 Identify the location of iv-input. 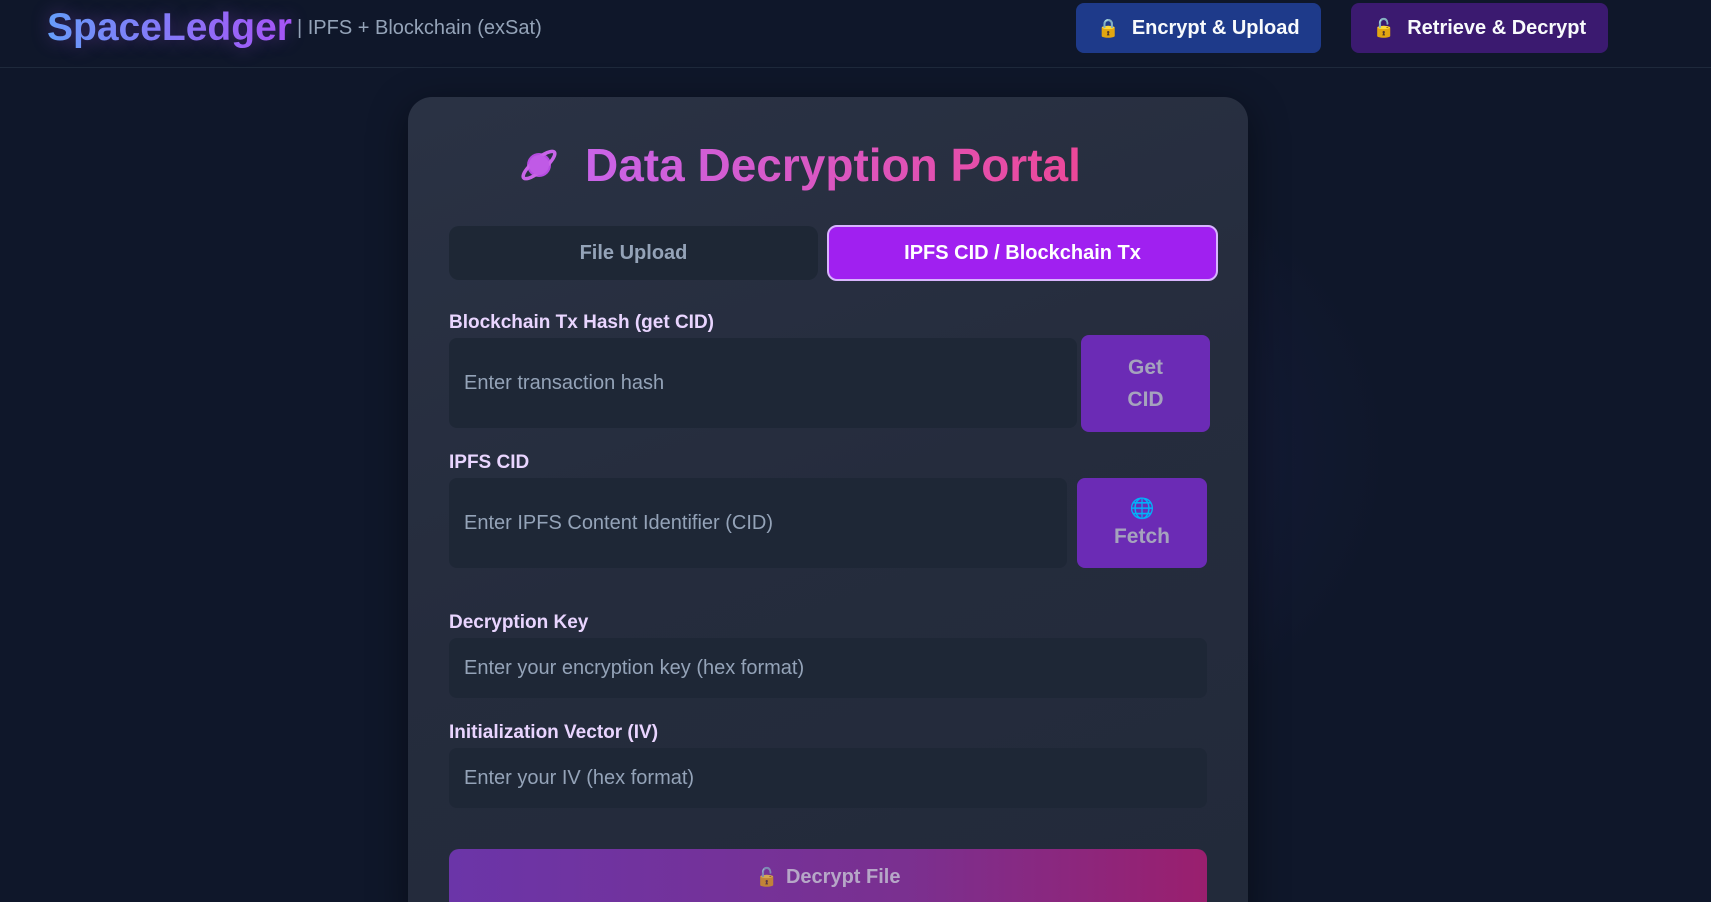
(828, 778).